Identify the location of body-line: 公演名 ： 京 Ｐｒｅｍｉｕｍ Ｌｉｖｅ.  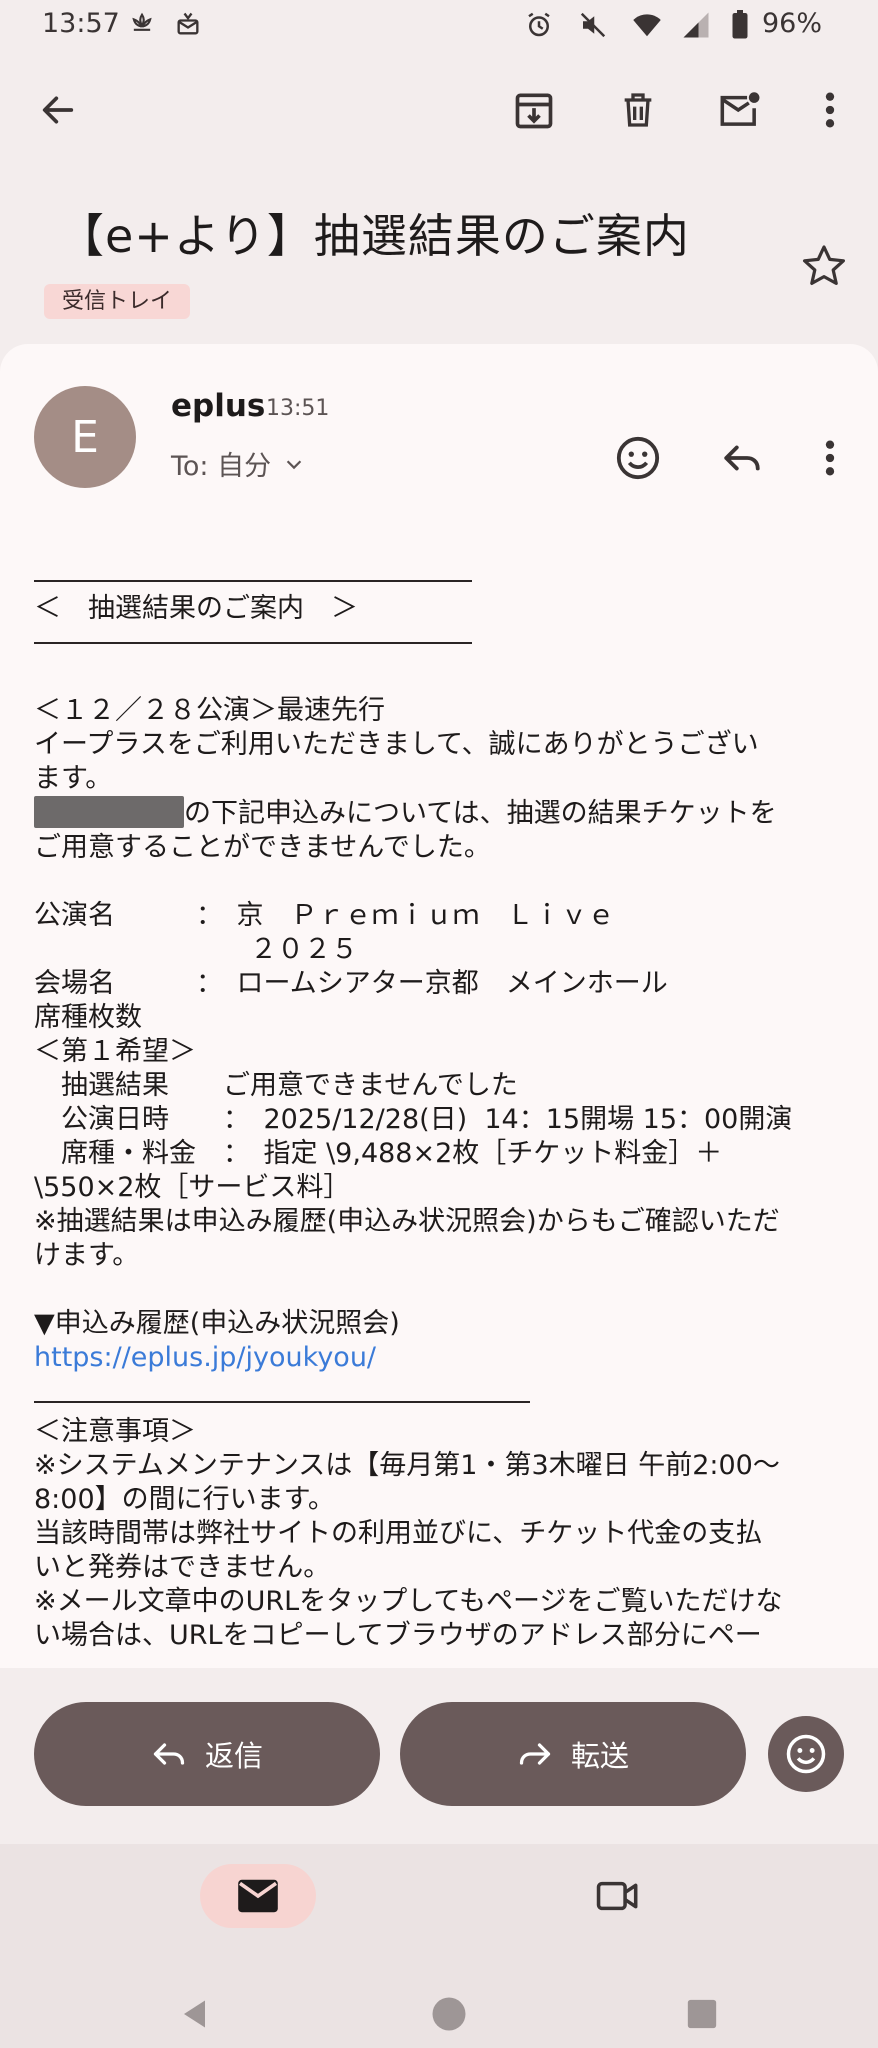
(324, 915).